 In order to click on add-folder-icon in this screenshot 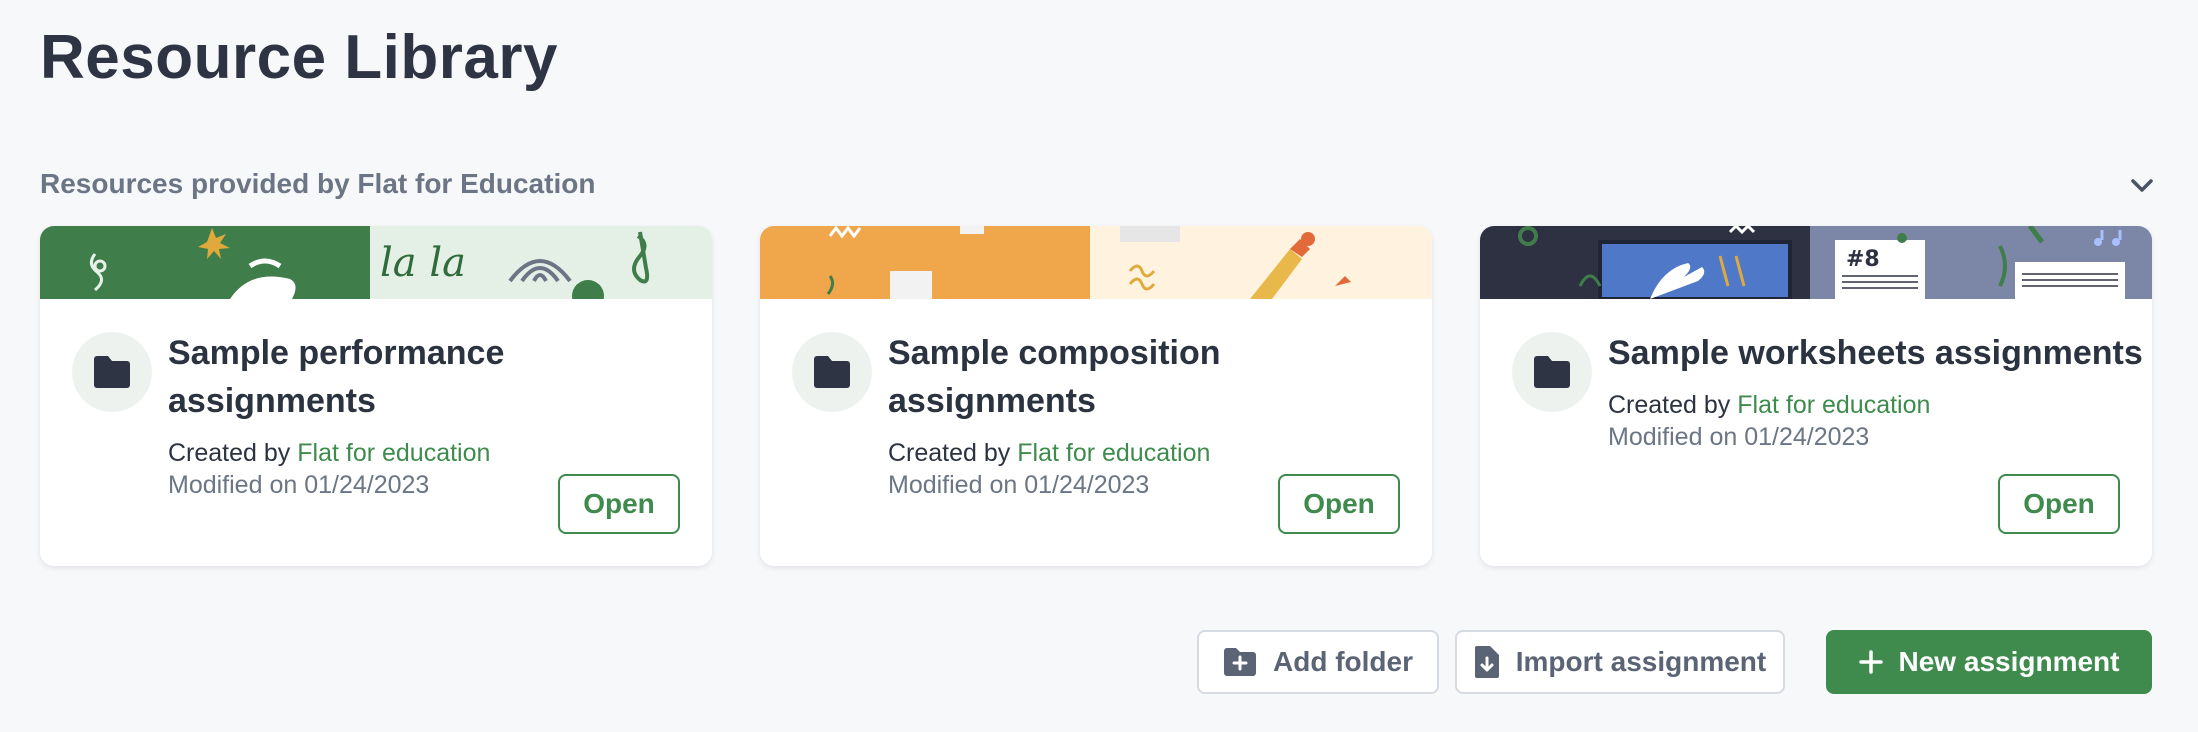, I will do `click(1240, 662)`.